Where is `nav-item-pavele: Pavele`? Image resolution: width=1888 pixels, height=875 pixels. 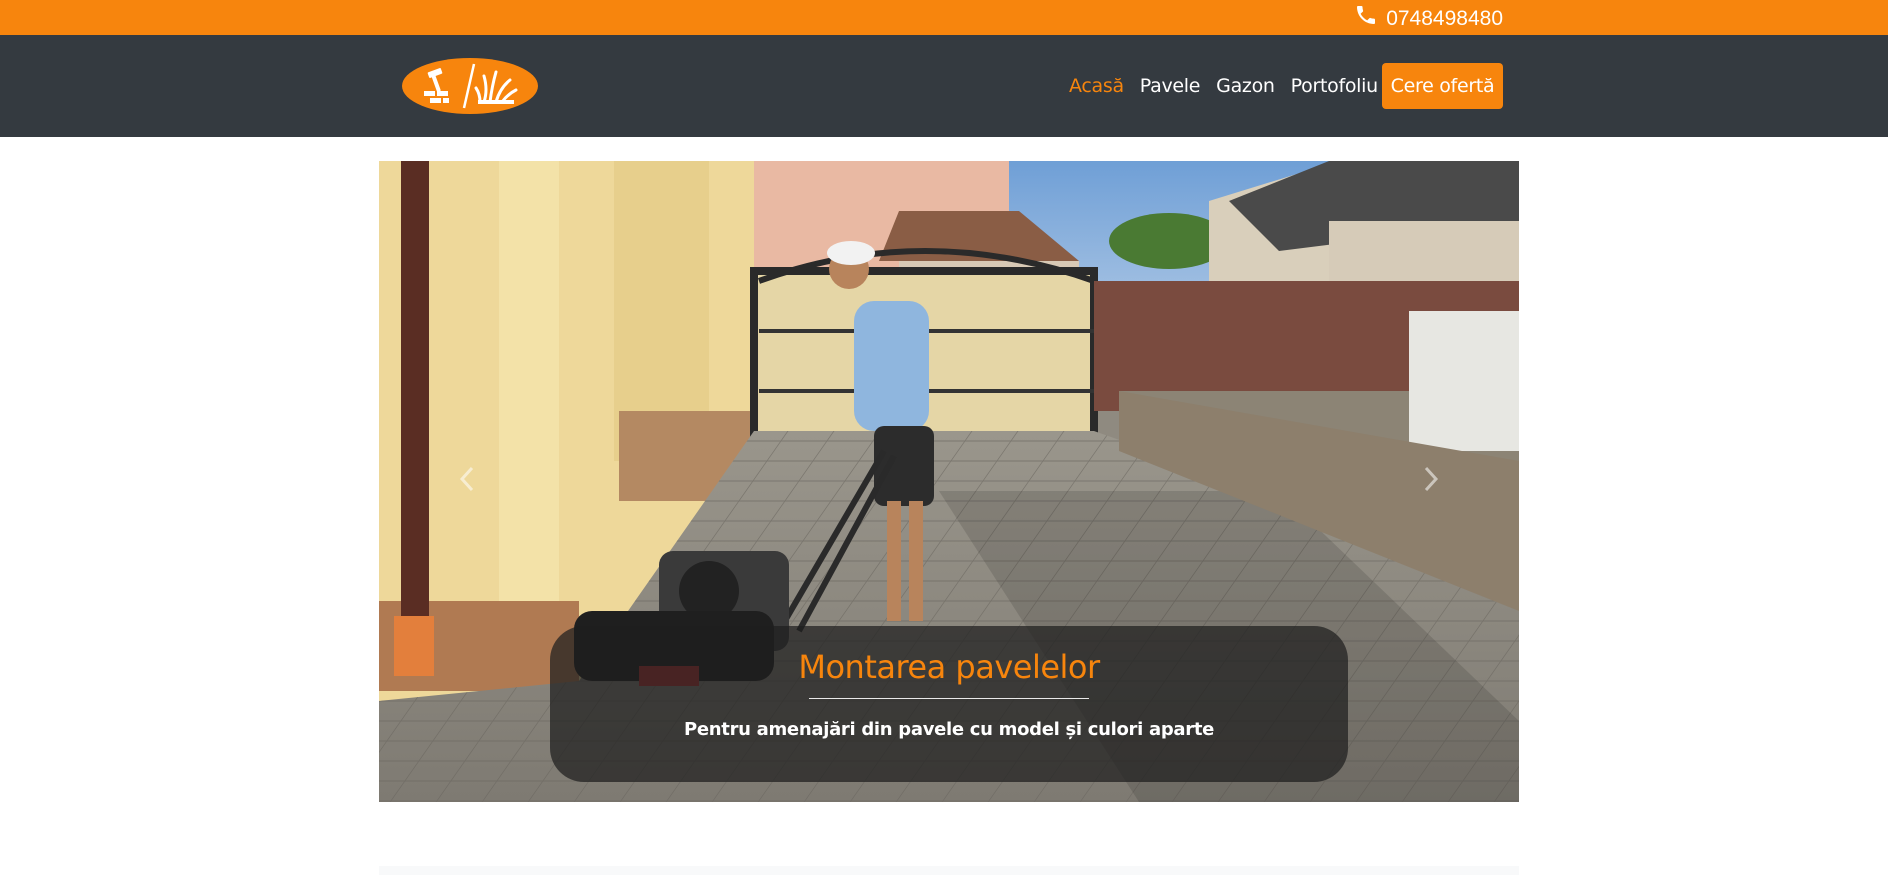
nav-item-pavele: Pavele is located at coordinates (1170, 86).